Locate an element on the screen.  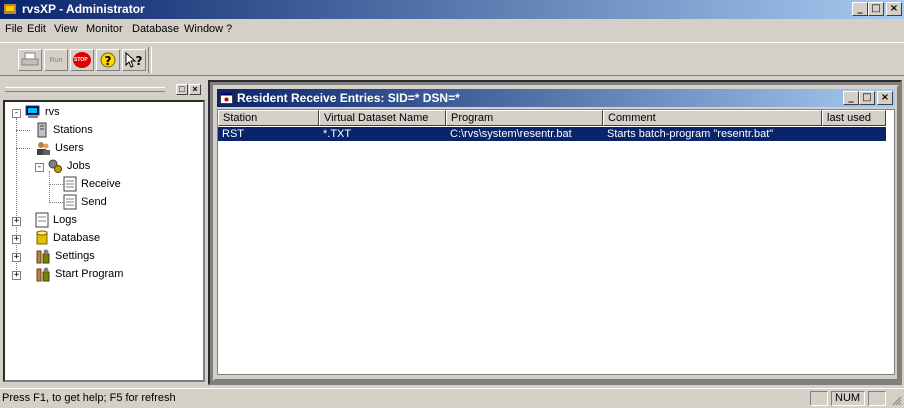
tree-label-database: Database is located at coordinates (77, 238).